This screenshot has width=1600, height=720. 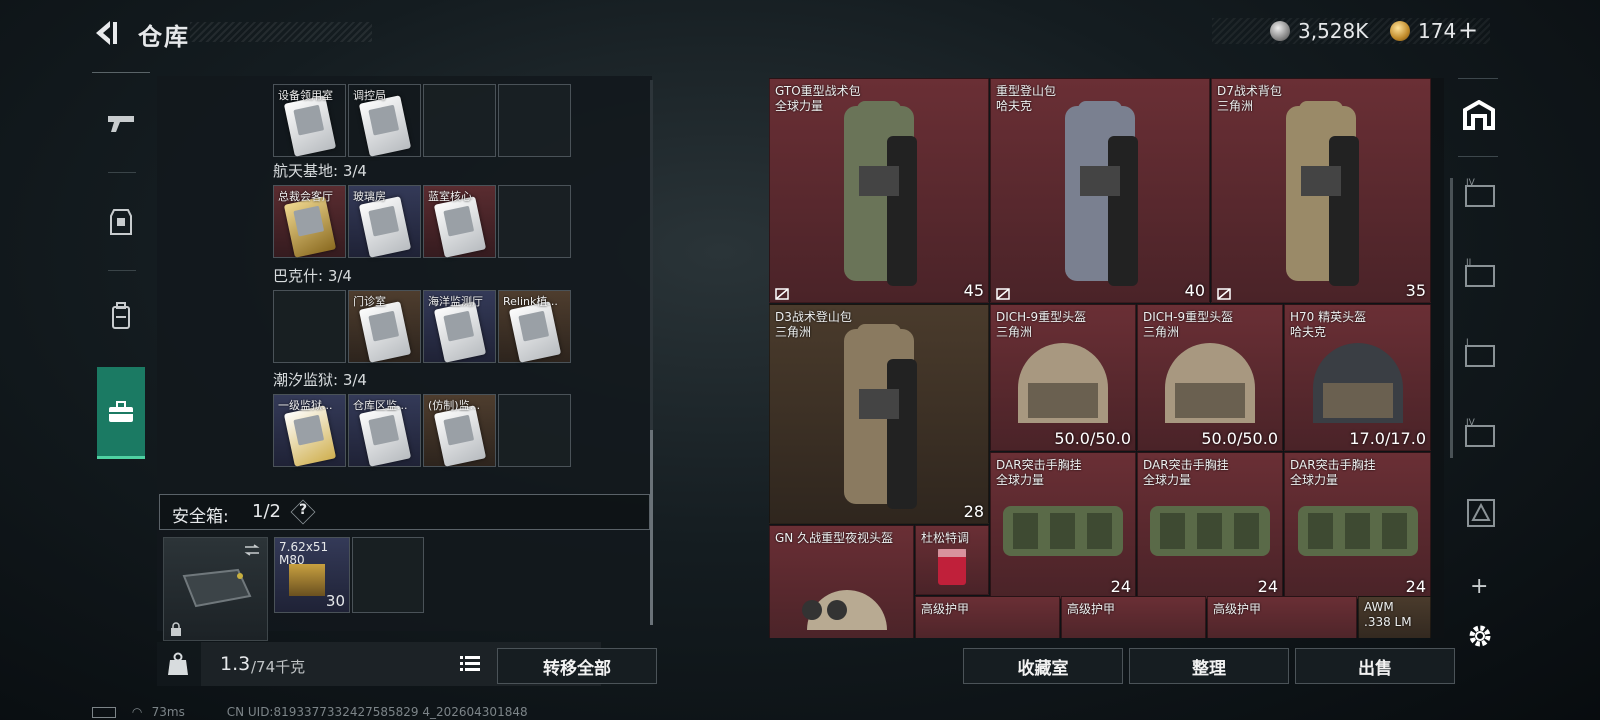 I want to click on inventory-item: 重型登山包 哈夫克 40, so click(x=1100, y=190).